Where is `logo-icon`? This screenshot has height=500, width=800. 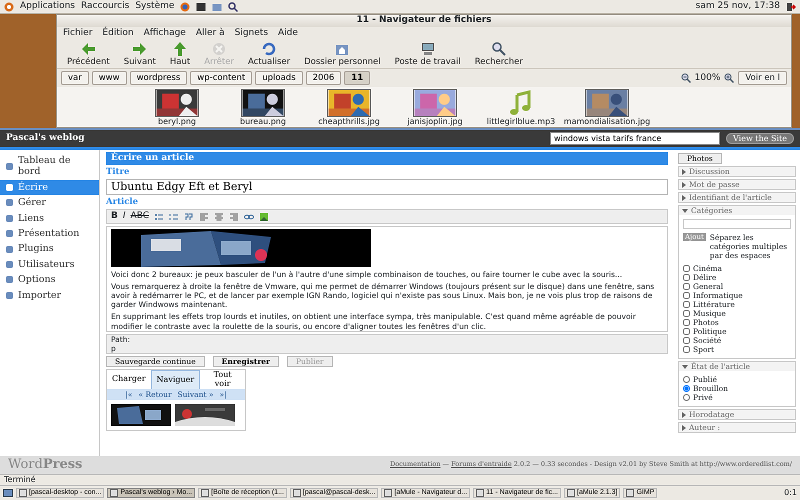
logo-icon is located at coordinates (9, 7).